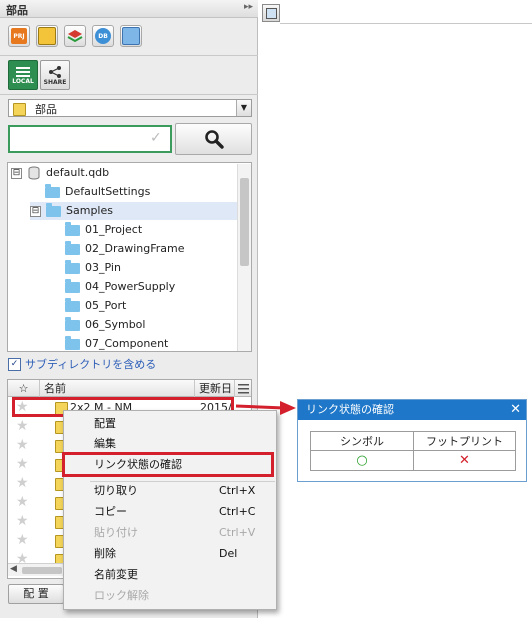  Describe the element at coordinates (116, 533) in the screenshot. I see `menu-item-paste: 貼り付け` at that location.